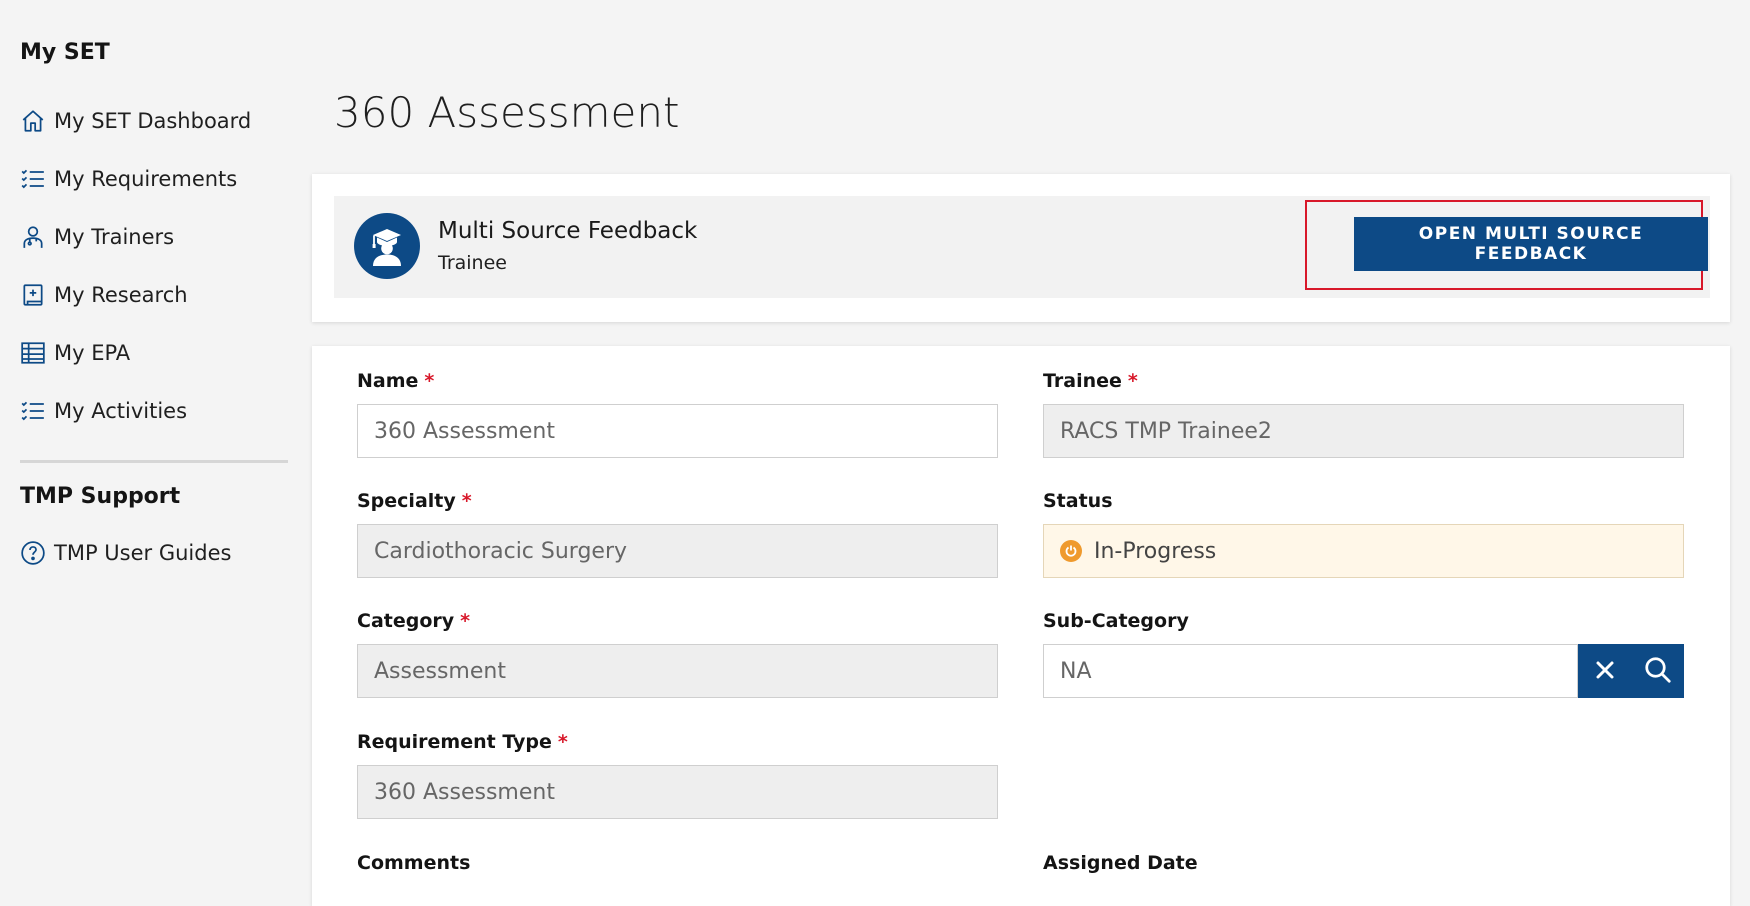 The width and height of the screenshot is (1750, 906). Describe the element at coordinates (1082, 381) in the screenshot. I see `trainee-label-text: Trainee` at that location.